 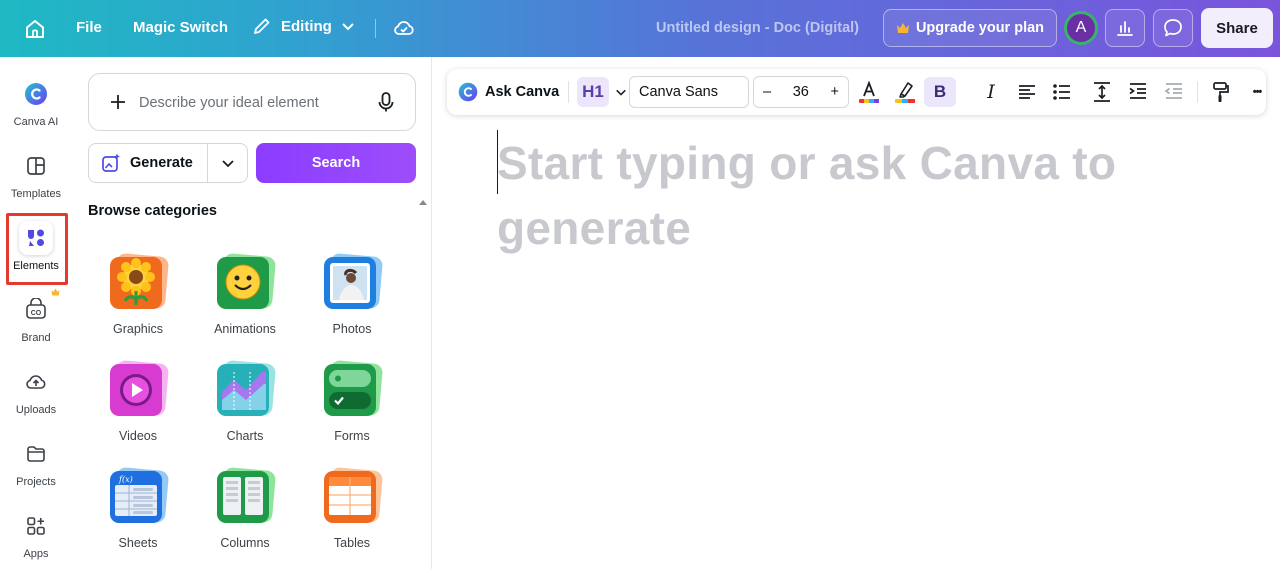 What do you see at coordinates (245, 389) in the screenshot?
I see `chart-icon` at bounding box center [245, 389].